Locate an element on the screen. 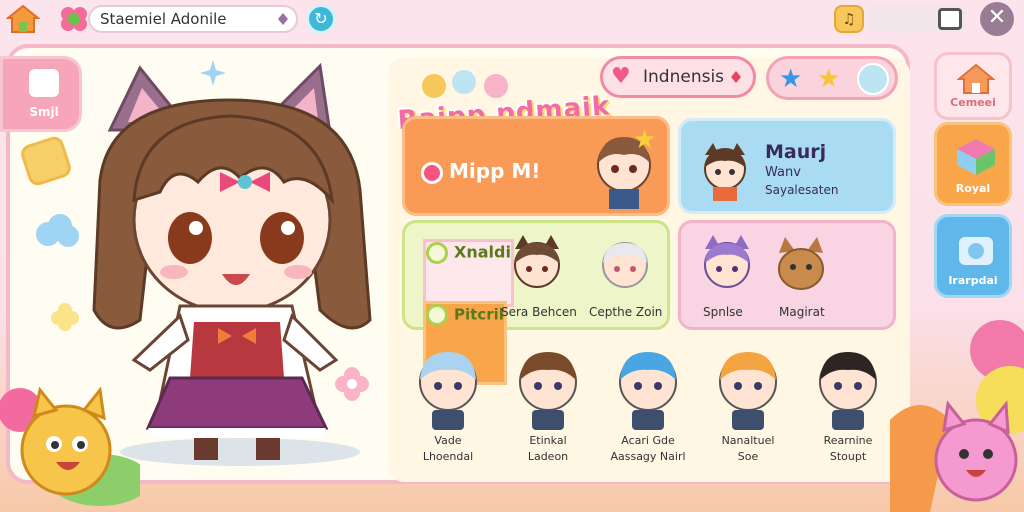 The height and width of the screenshot is (512, 1024). home-icon is located at coordinates (23, 19).